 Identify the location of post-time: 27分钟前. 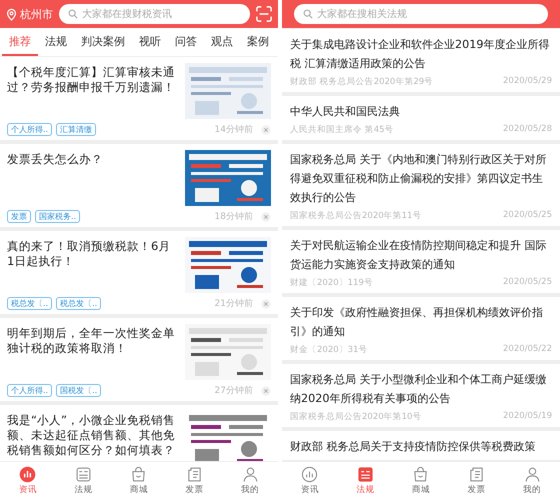
(233, 390).